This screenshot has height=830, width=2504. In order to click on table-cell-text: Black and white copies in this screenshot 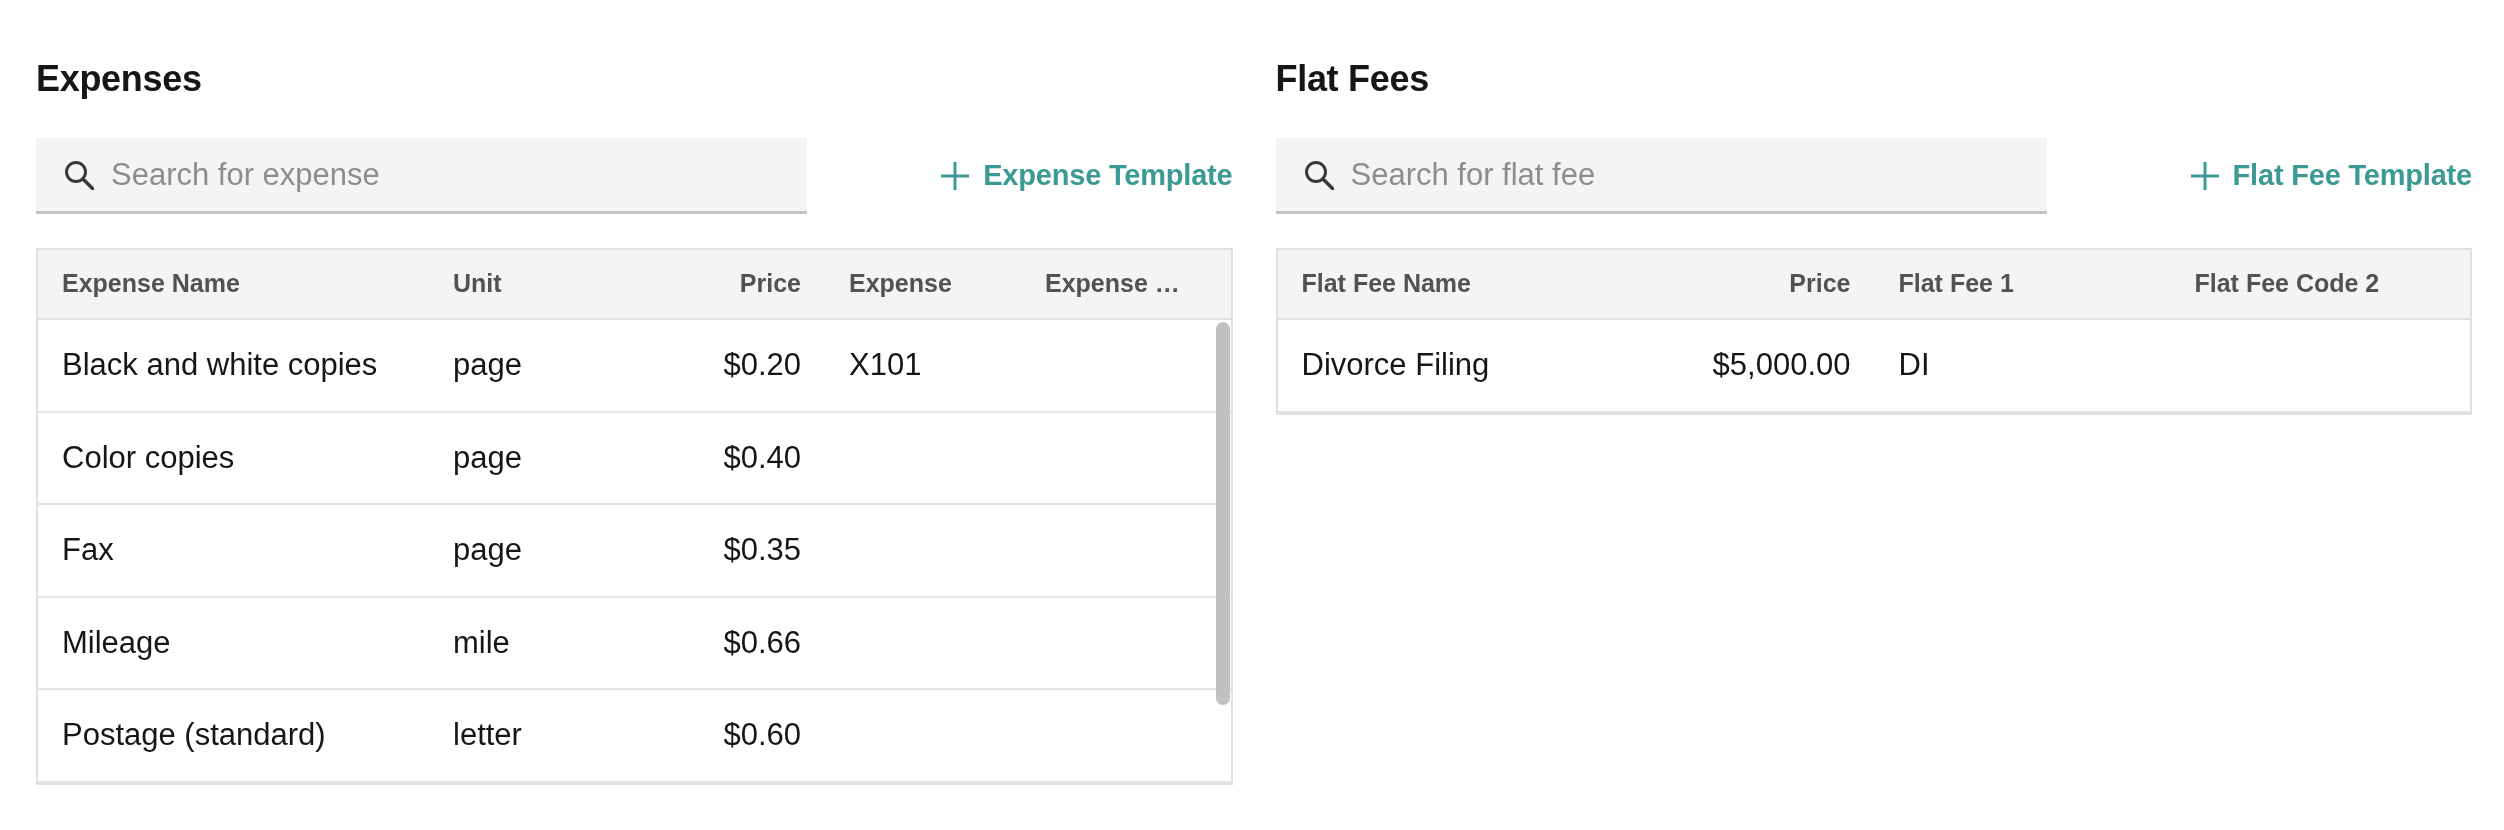, I will do `click(220, 365)`.